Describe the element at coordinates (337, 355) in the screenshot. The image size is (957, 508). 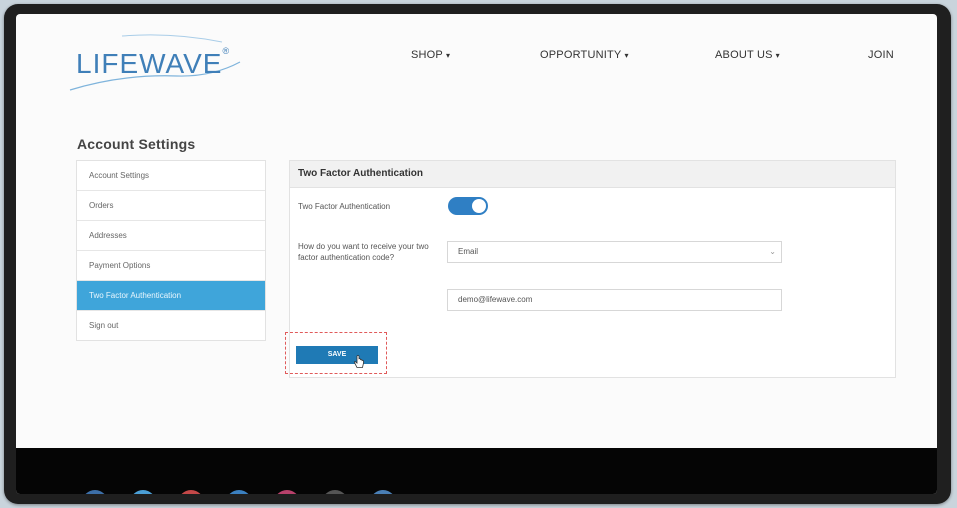
I see `save-button: SAVE` at that location.